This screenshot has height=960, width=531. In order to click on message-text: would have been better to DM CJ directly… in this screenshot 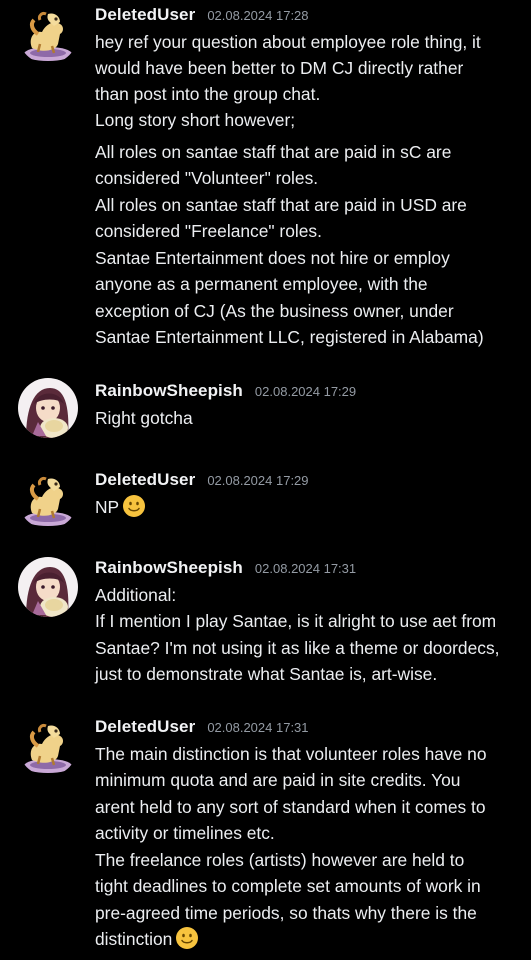, I will do `click(279, 68)`.